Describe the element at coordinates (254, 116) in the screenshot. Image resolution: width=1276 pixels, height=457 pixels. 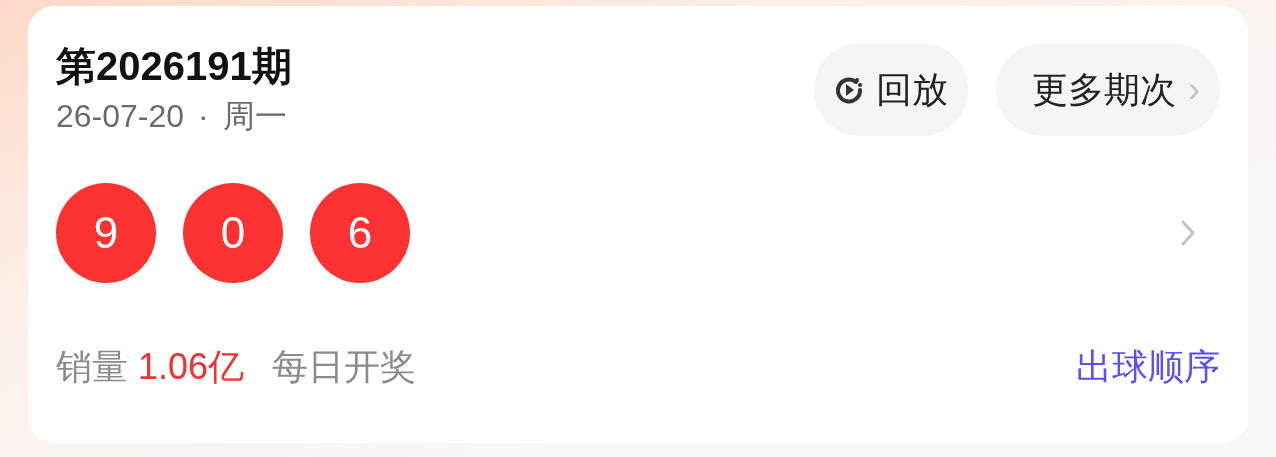
I see `weekday: 周一` at that location.